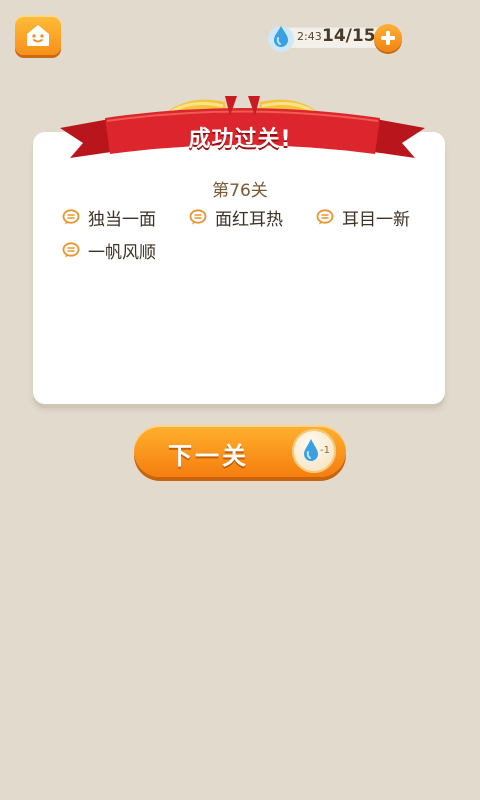  I want to click on idiom-item: 一帆风顺, so click(109, 250).